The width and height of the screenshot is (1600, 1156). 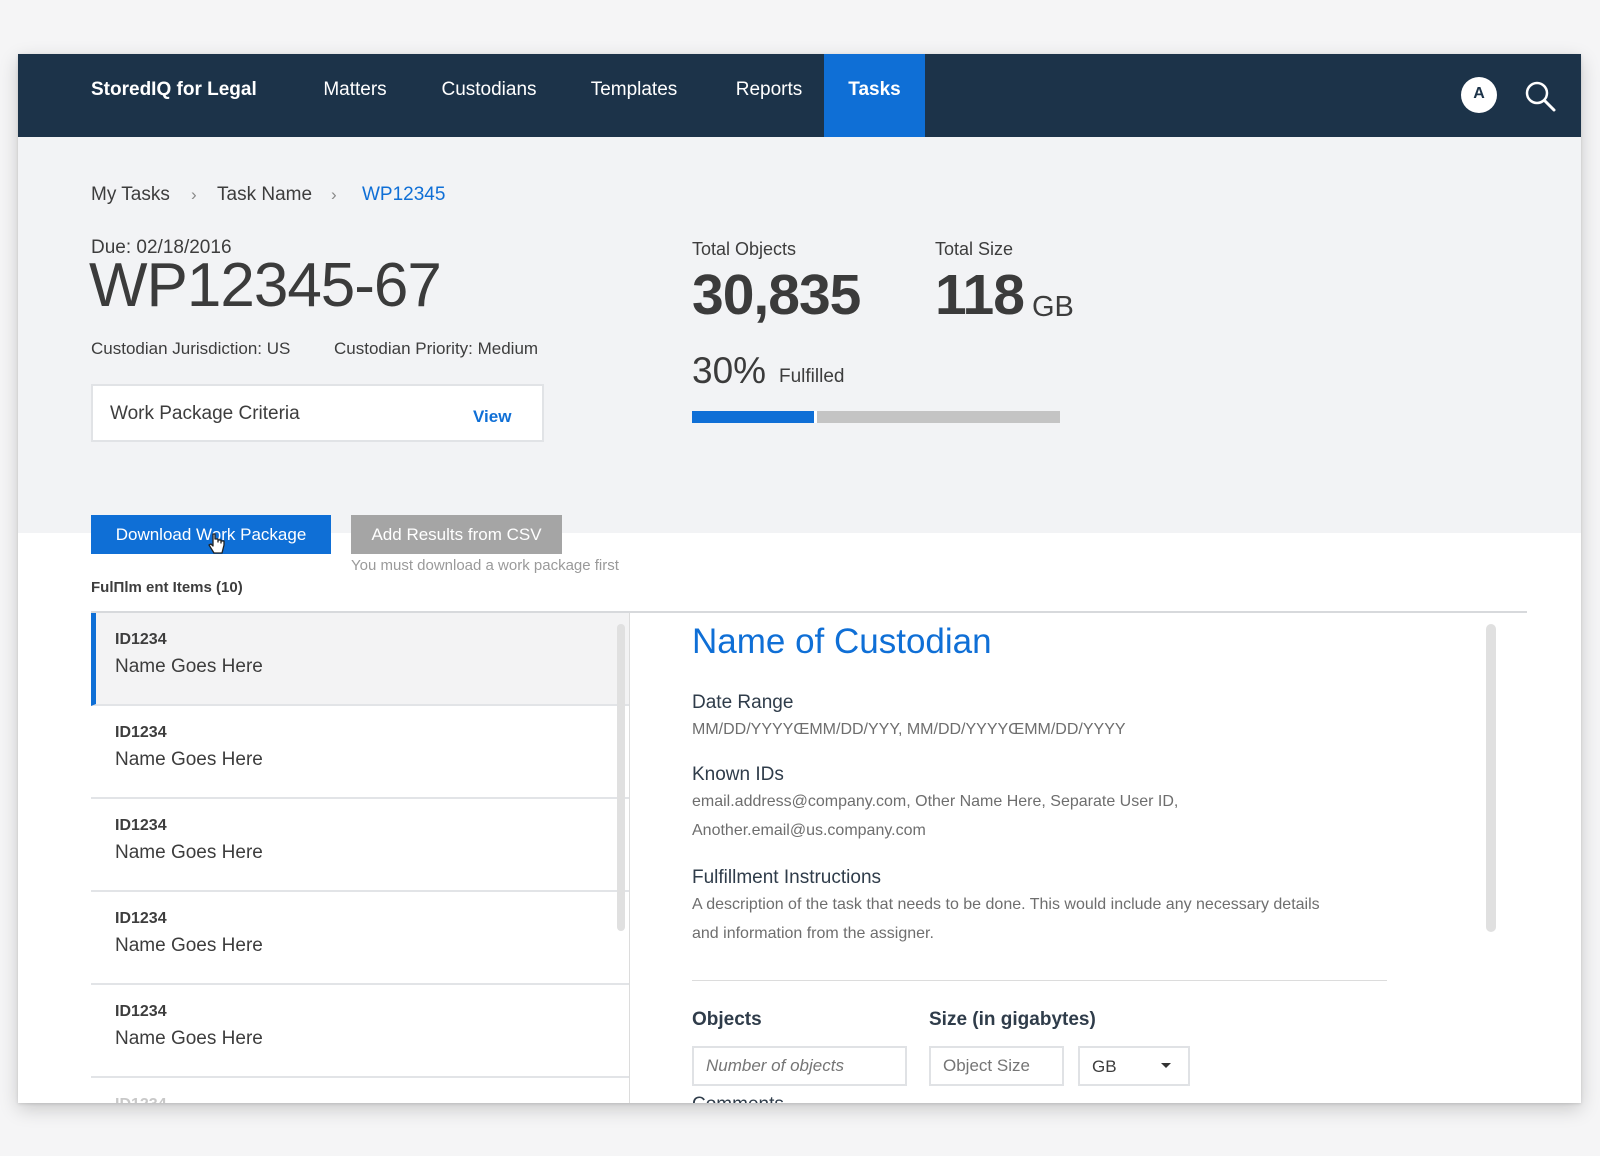 I want to click on custodian-priority: Custodian Priority: Medium, so click(x=436, y=348).